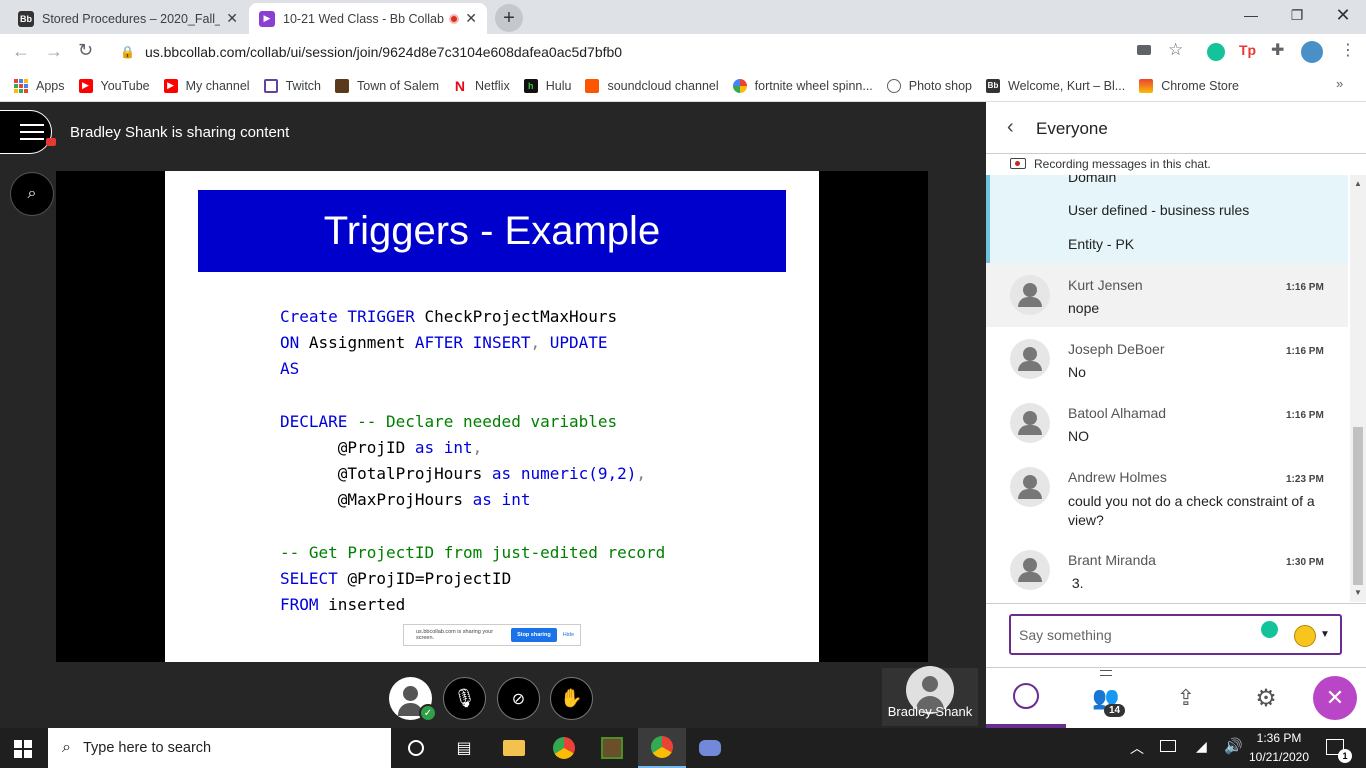 The height and width of the screenshot is (768, 1366). Describe the element at coordinates (1251, 15) in the screenshot. I see `minimize-window-icon: —` at that location.